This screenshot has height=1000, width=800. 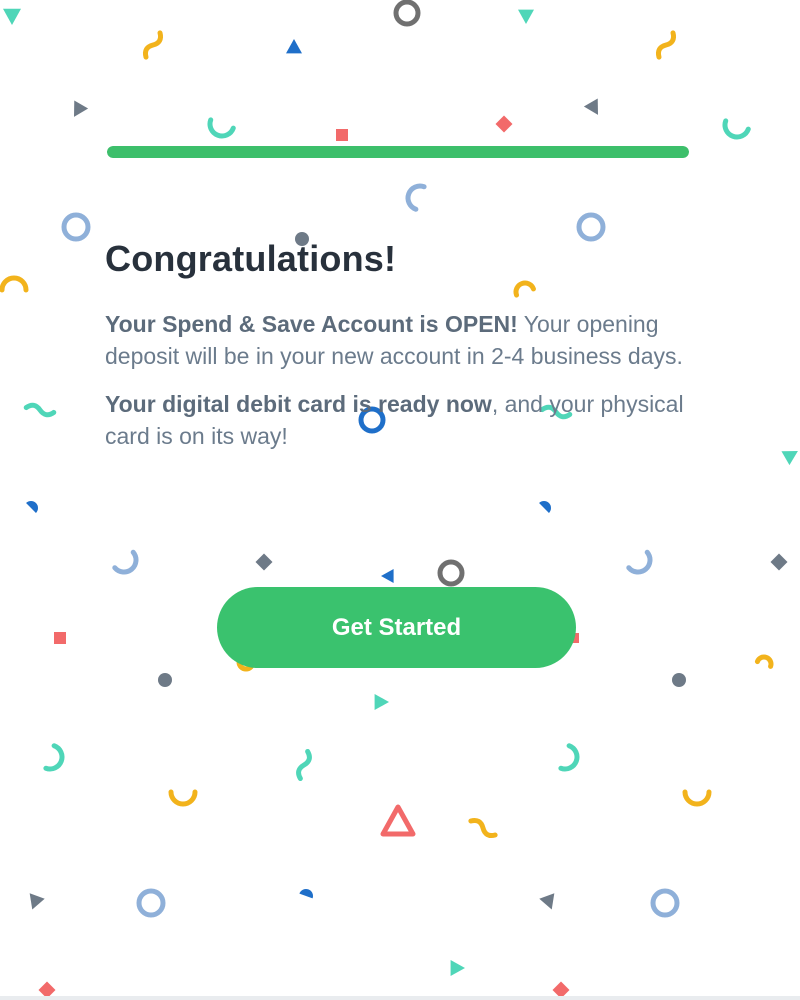 What do you see at coordinates (251, 258) in the screenshot?
I see `page-title: Congratulations!` at bounding box center [251, 258].